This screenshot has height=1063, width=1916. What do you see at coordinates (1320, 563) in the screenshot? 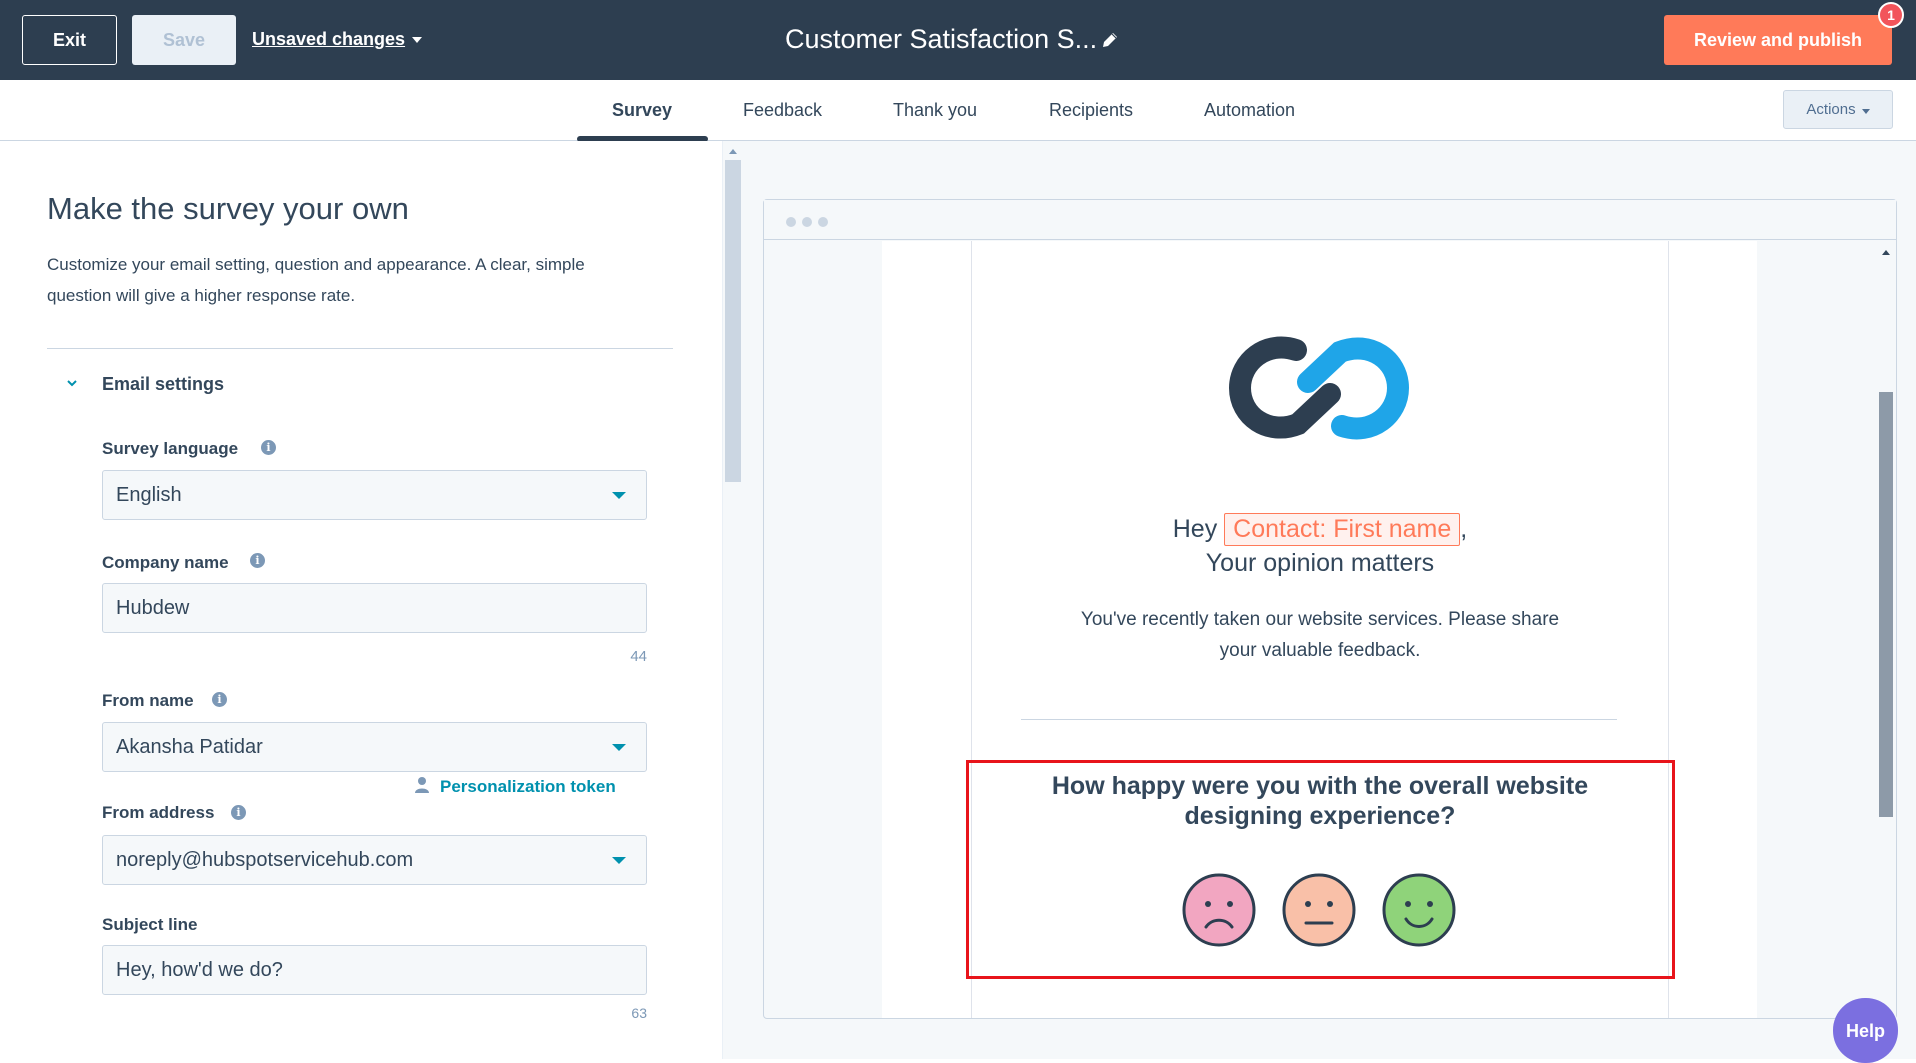
I see `email-subheading: Your opinion matters` at bounding box center [1320, 563].